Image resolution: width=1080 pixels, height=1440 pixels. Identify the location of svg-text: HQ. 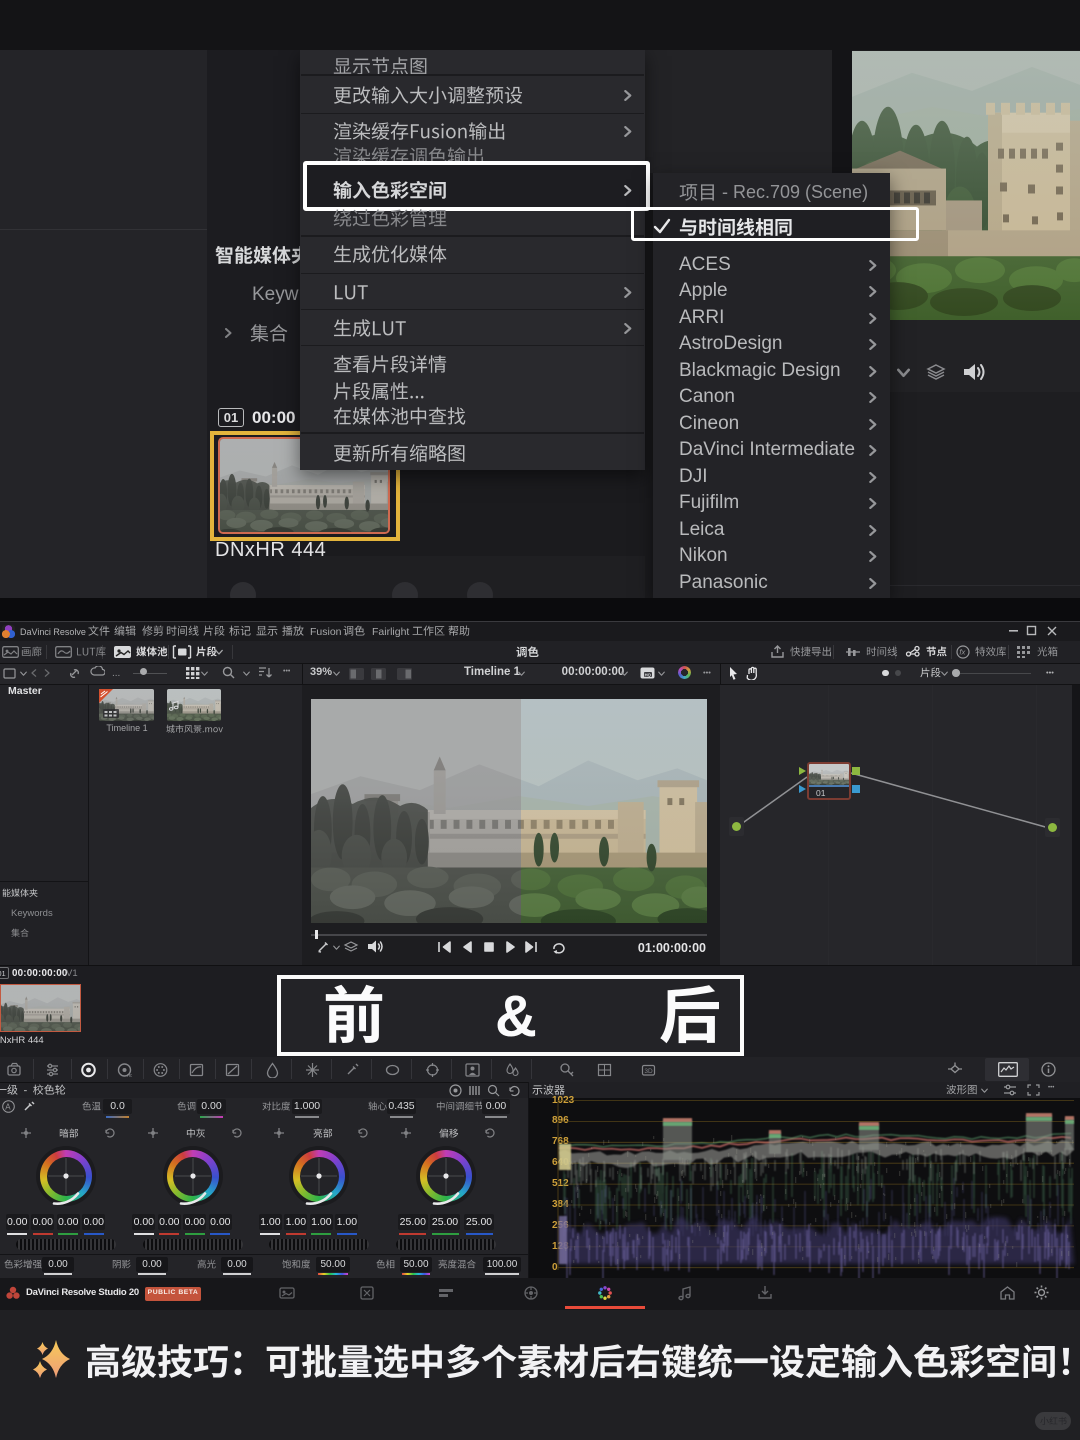
(648, 674).